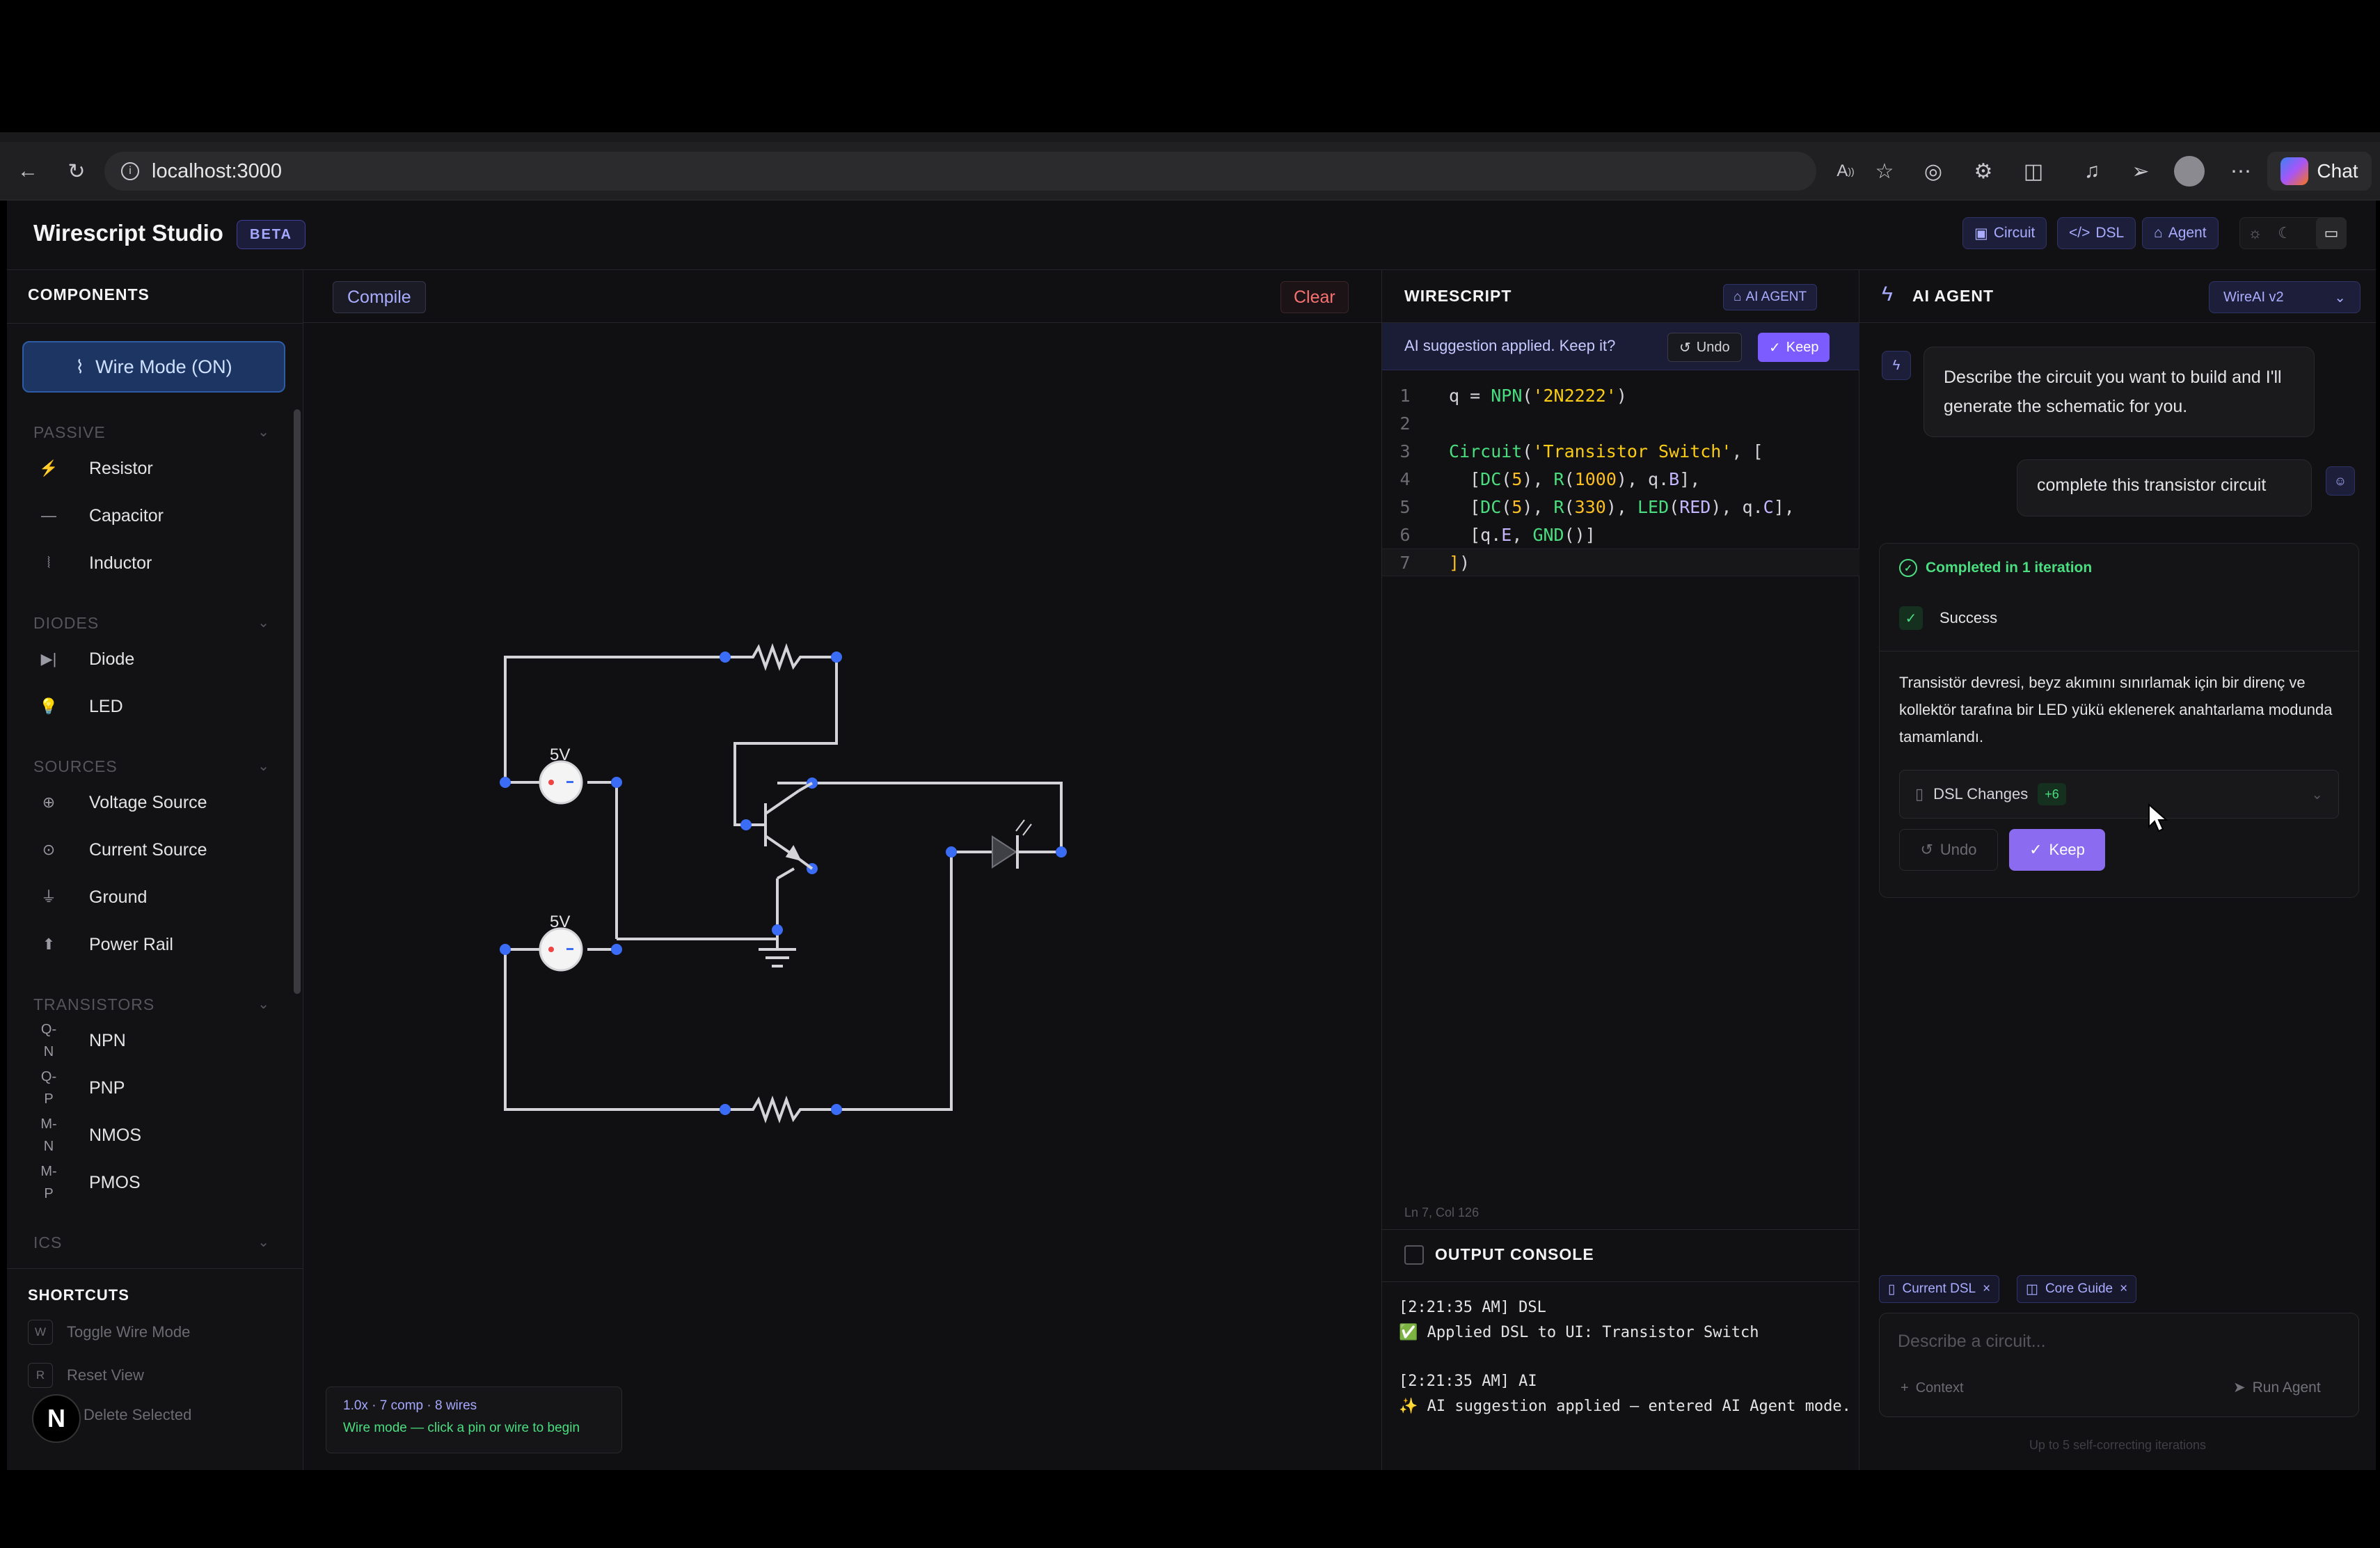 The width and height of the screenshot is (2380, 1548). What do you see at coordinates (153, 367) in the screenshot?
I see `wire-mode-button: ⌇ Wire Mode (ON)` at bounding box center [153, 367].